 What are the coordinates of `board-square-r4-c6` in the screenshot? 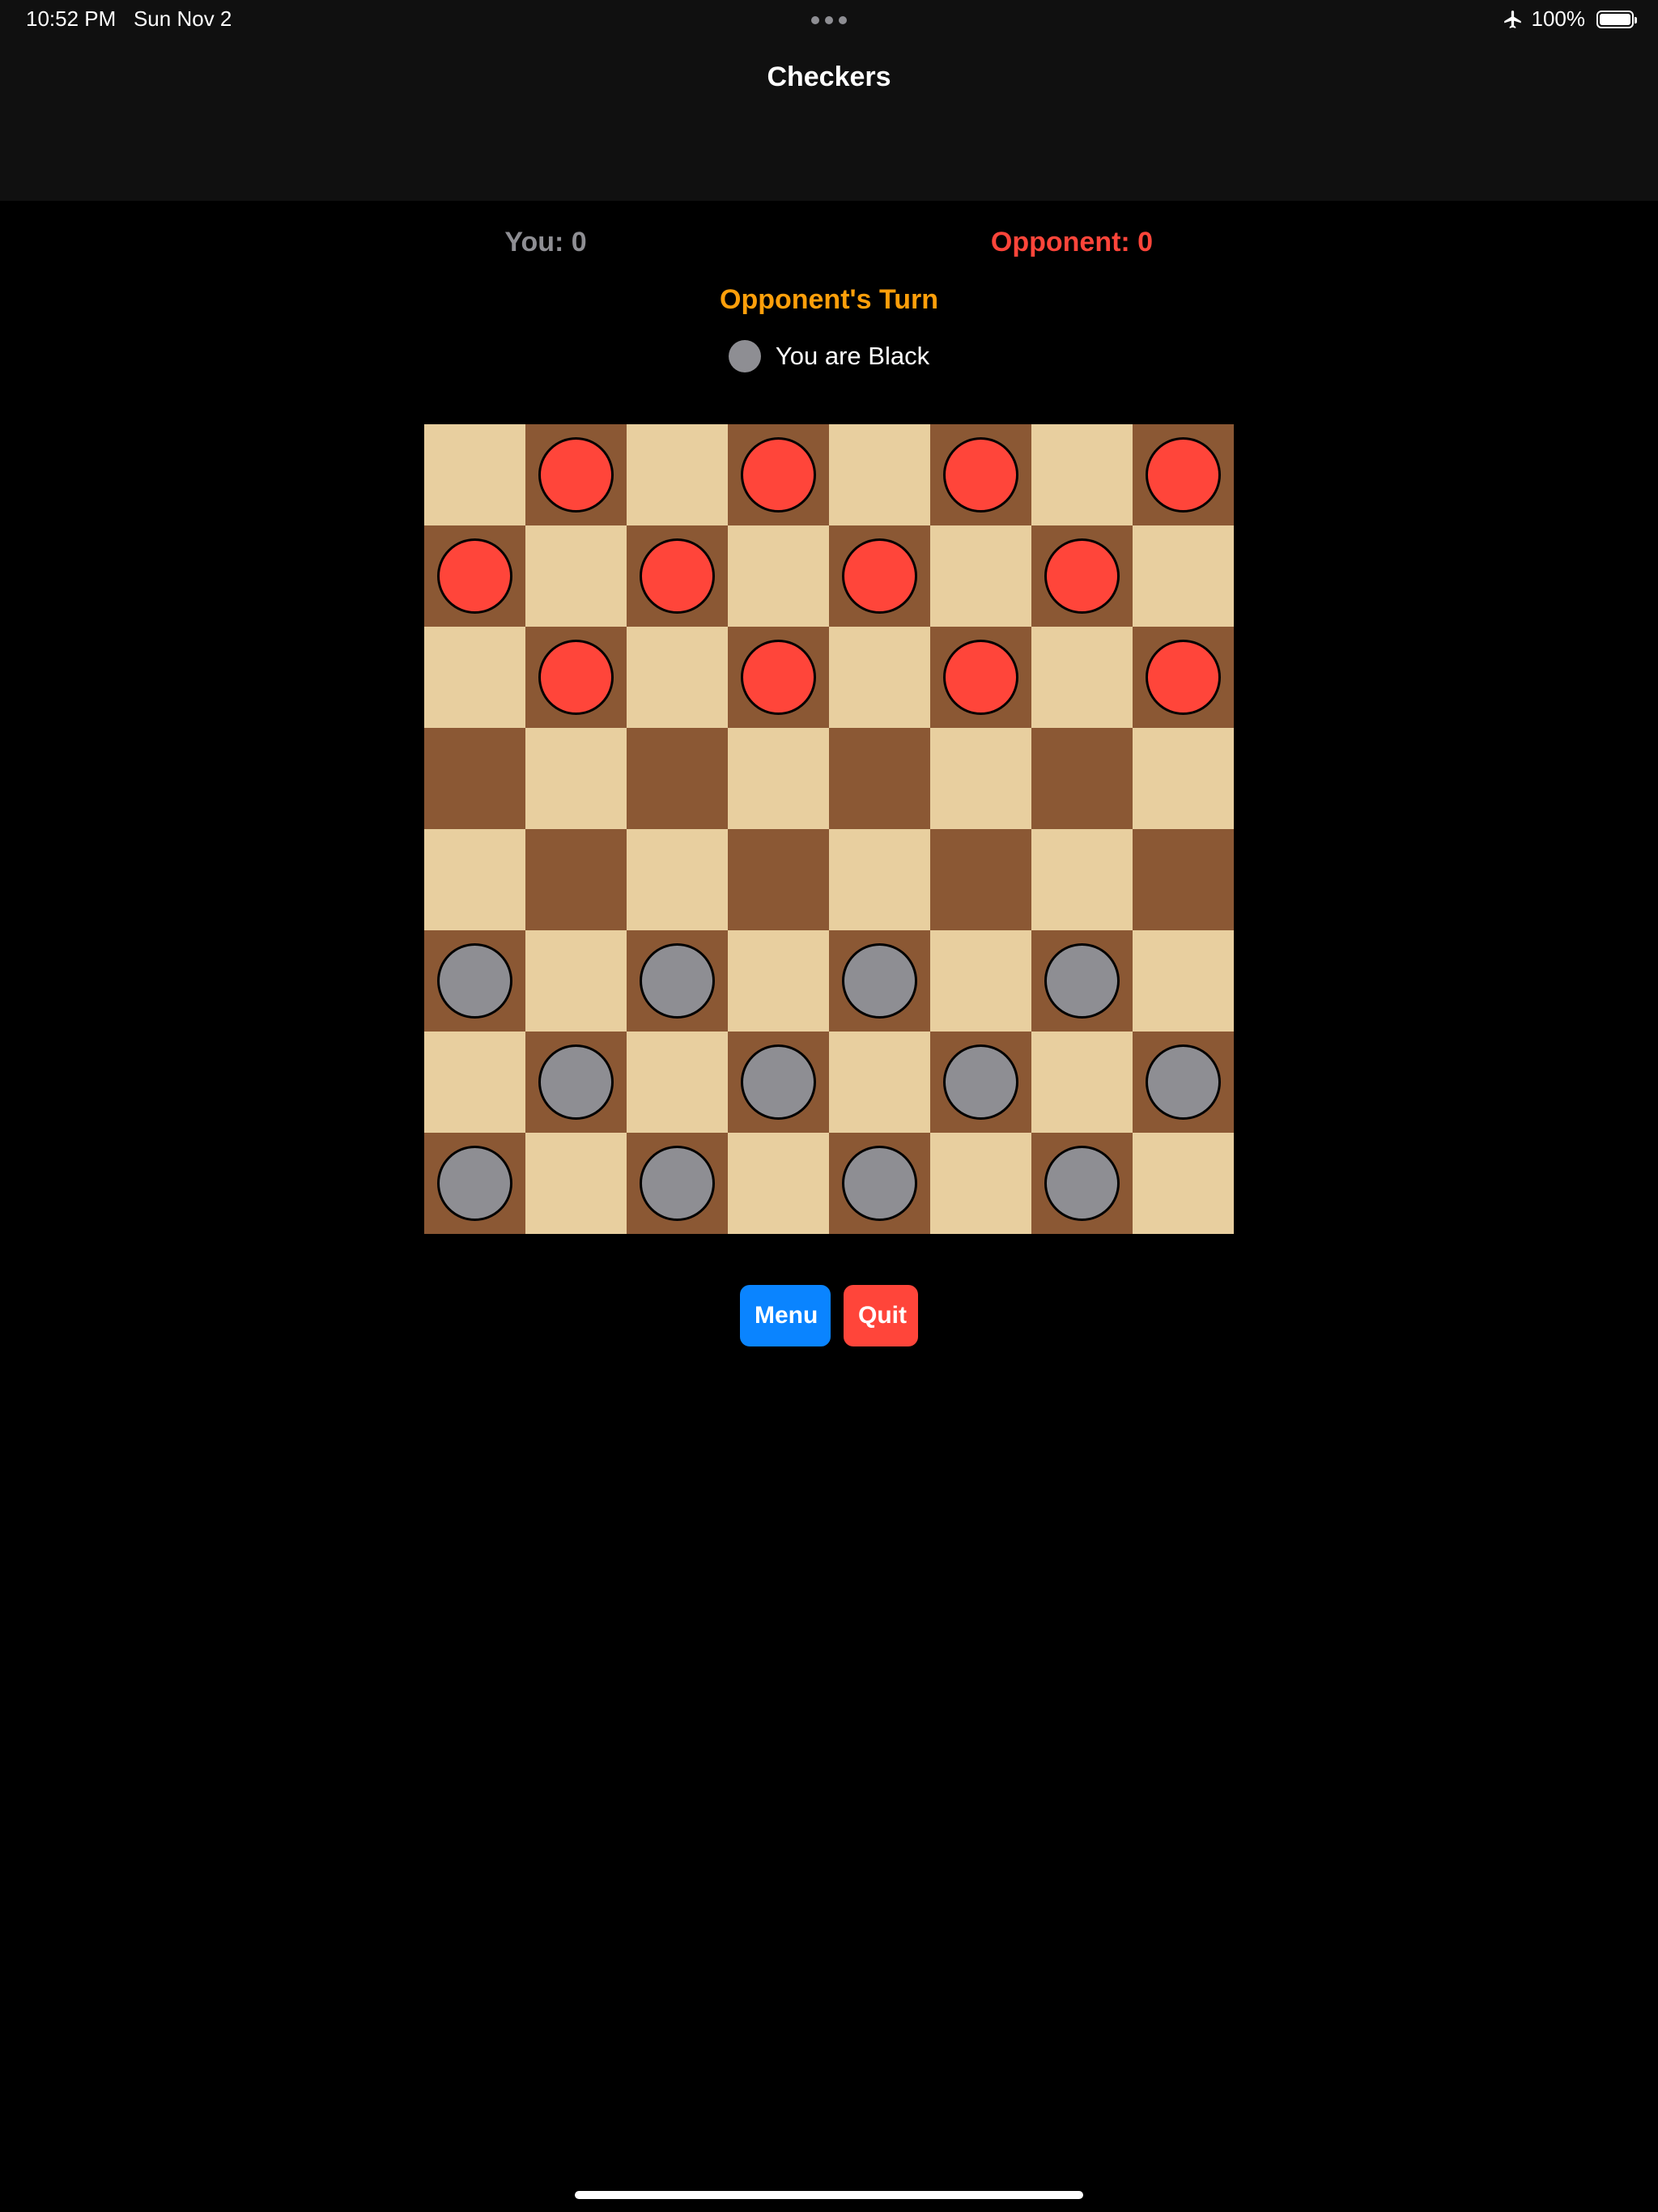 It's located at (980, 778).